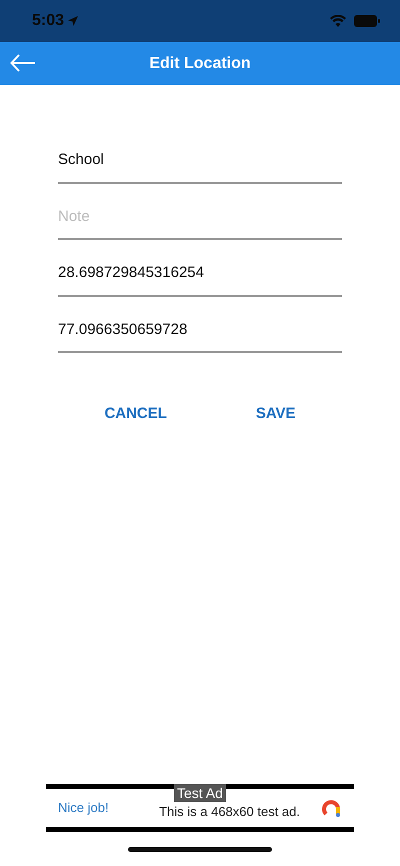 This screenshot has height=866, width=400. What do you see at coordinates (23, 63) in the screenshot?
I see `back-button` at bounding box center [23, 63].